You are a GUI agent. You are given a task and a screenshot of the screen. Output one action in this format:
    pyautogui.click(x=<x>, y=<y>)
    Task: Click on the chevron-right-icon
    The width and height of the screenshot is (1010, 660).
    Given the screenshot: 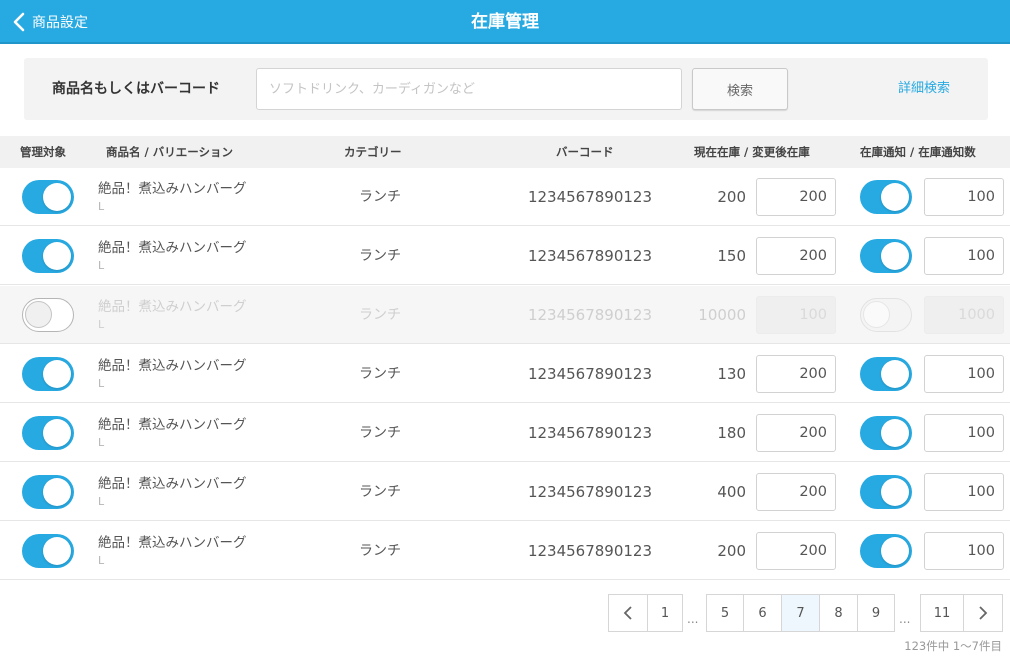 What is the action you would take?
    pyautogui.click(x=983, y=613)
    